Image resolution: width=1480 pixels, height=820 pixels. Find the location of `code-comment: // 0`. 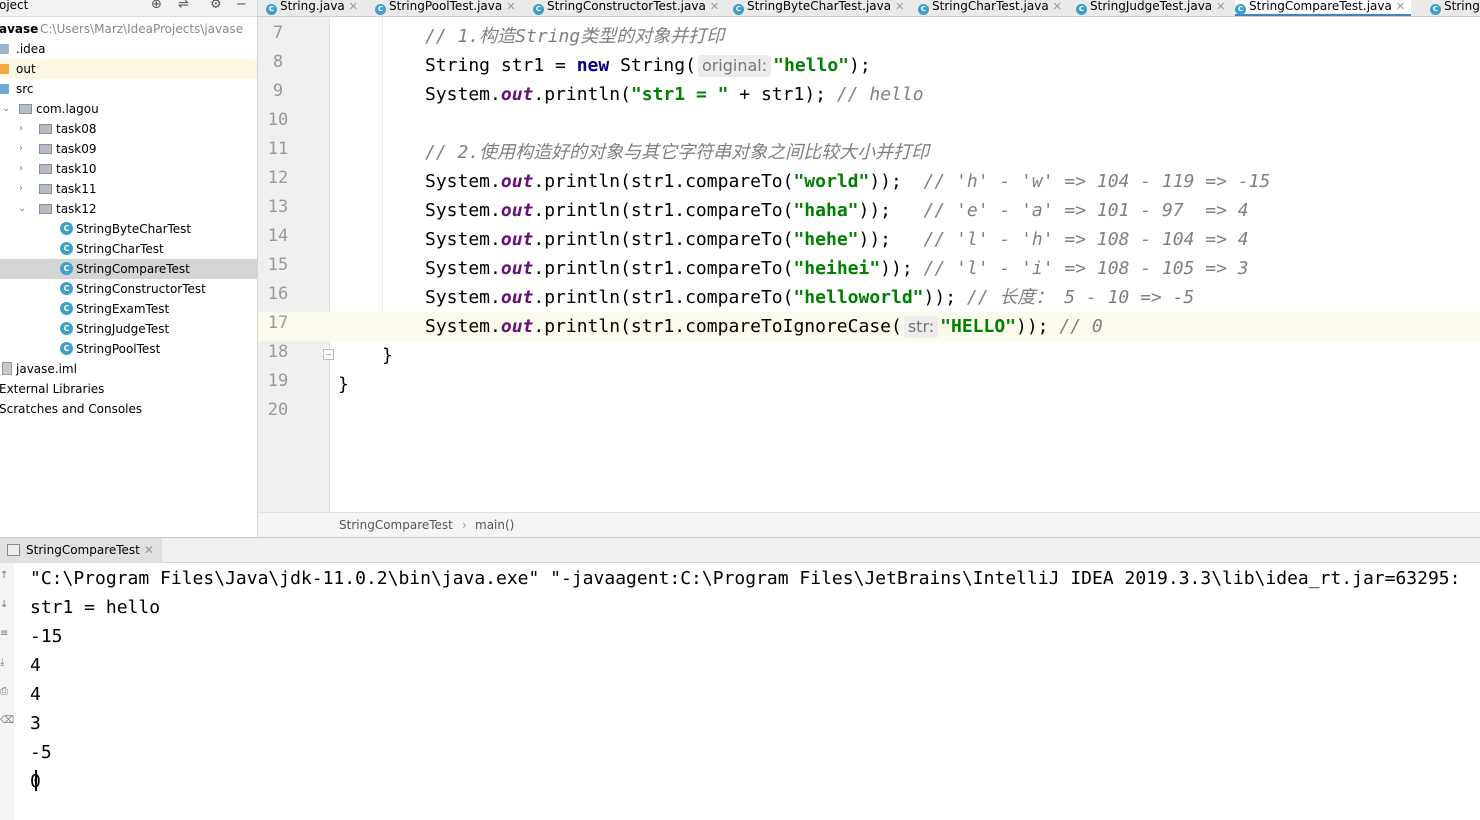

code-comment: // 0 is located at coordinates (1081, 326).